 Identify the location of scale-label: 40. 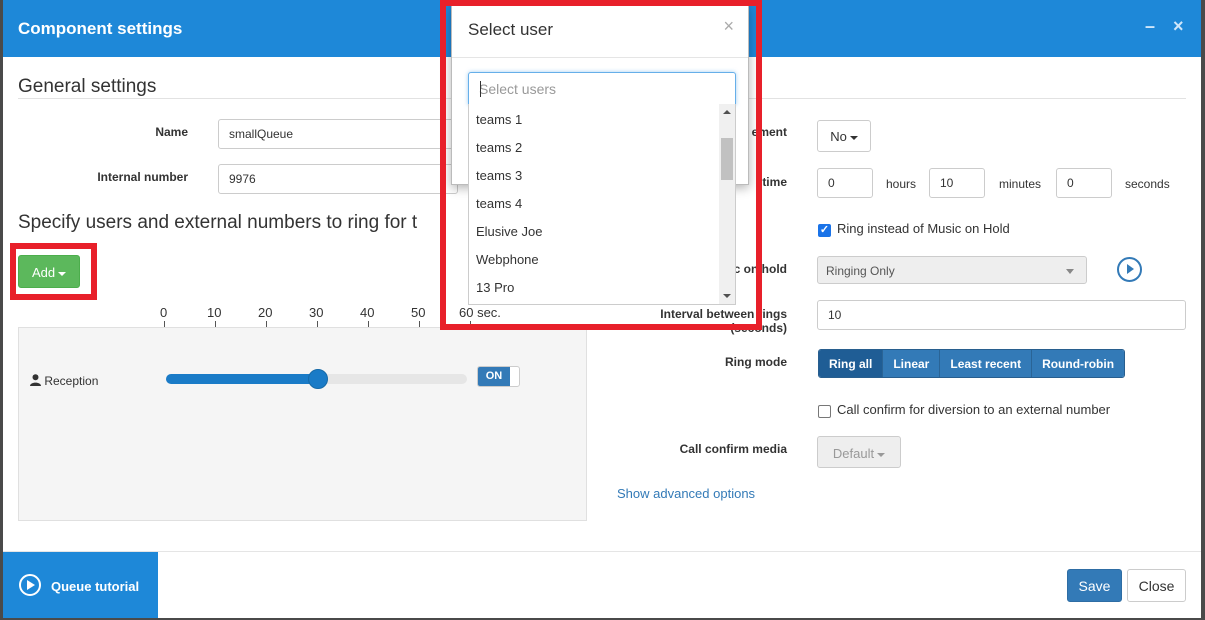
(367, 312).